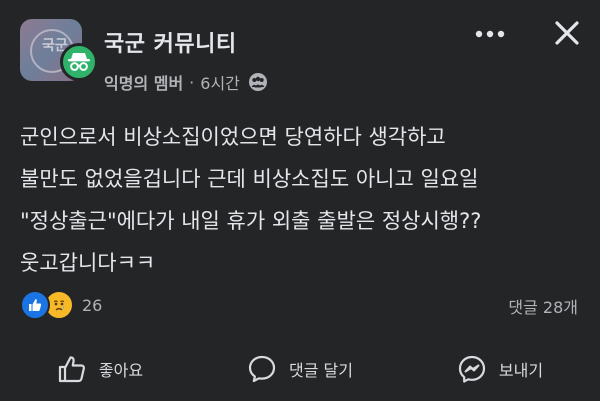 The height and width of the screenshot is (401, 600). I want to click on share-button: 보내기, so click(500, 369).